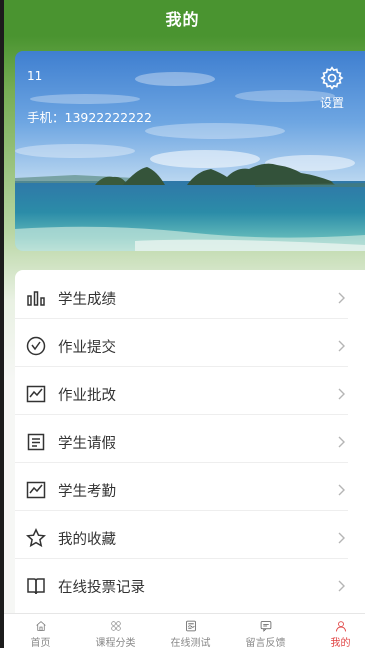  What do you see at coordinates (87, 443) in the screenshot?
I see `menu-item-label: 学生请假` at bounding box center [87, 443].